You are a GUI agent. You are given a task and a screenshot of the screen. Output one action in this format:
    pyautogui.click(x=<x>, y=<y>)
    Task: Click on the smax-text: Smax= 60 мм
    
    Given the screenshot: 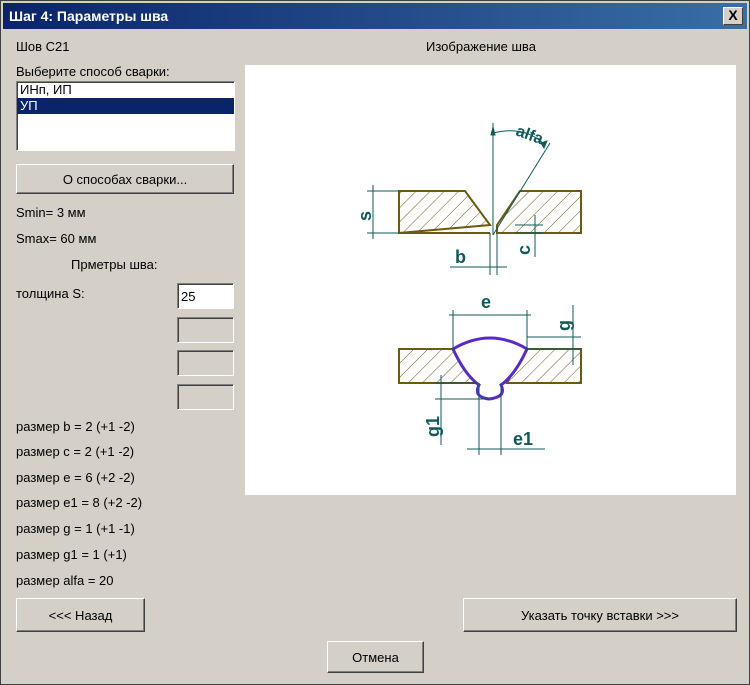 What is the action you would take?
    pyautogui.click(x=56, y=238)
    